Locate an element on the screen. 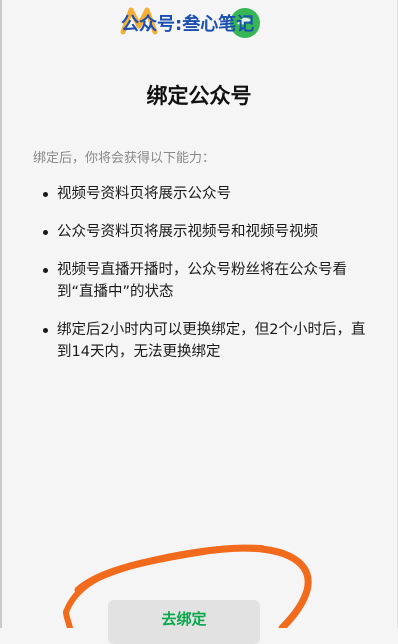  list-item: 公众号资料页将展示视频号和视频号视频 is located at coordinates (203, 232).